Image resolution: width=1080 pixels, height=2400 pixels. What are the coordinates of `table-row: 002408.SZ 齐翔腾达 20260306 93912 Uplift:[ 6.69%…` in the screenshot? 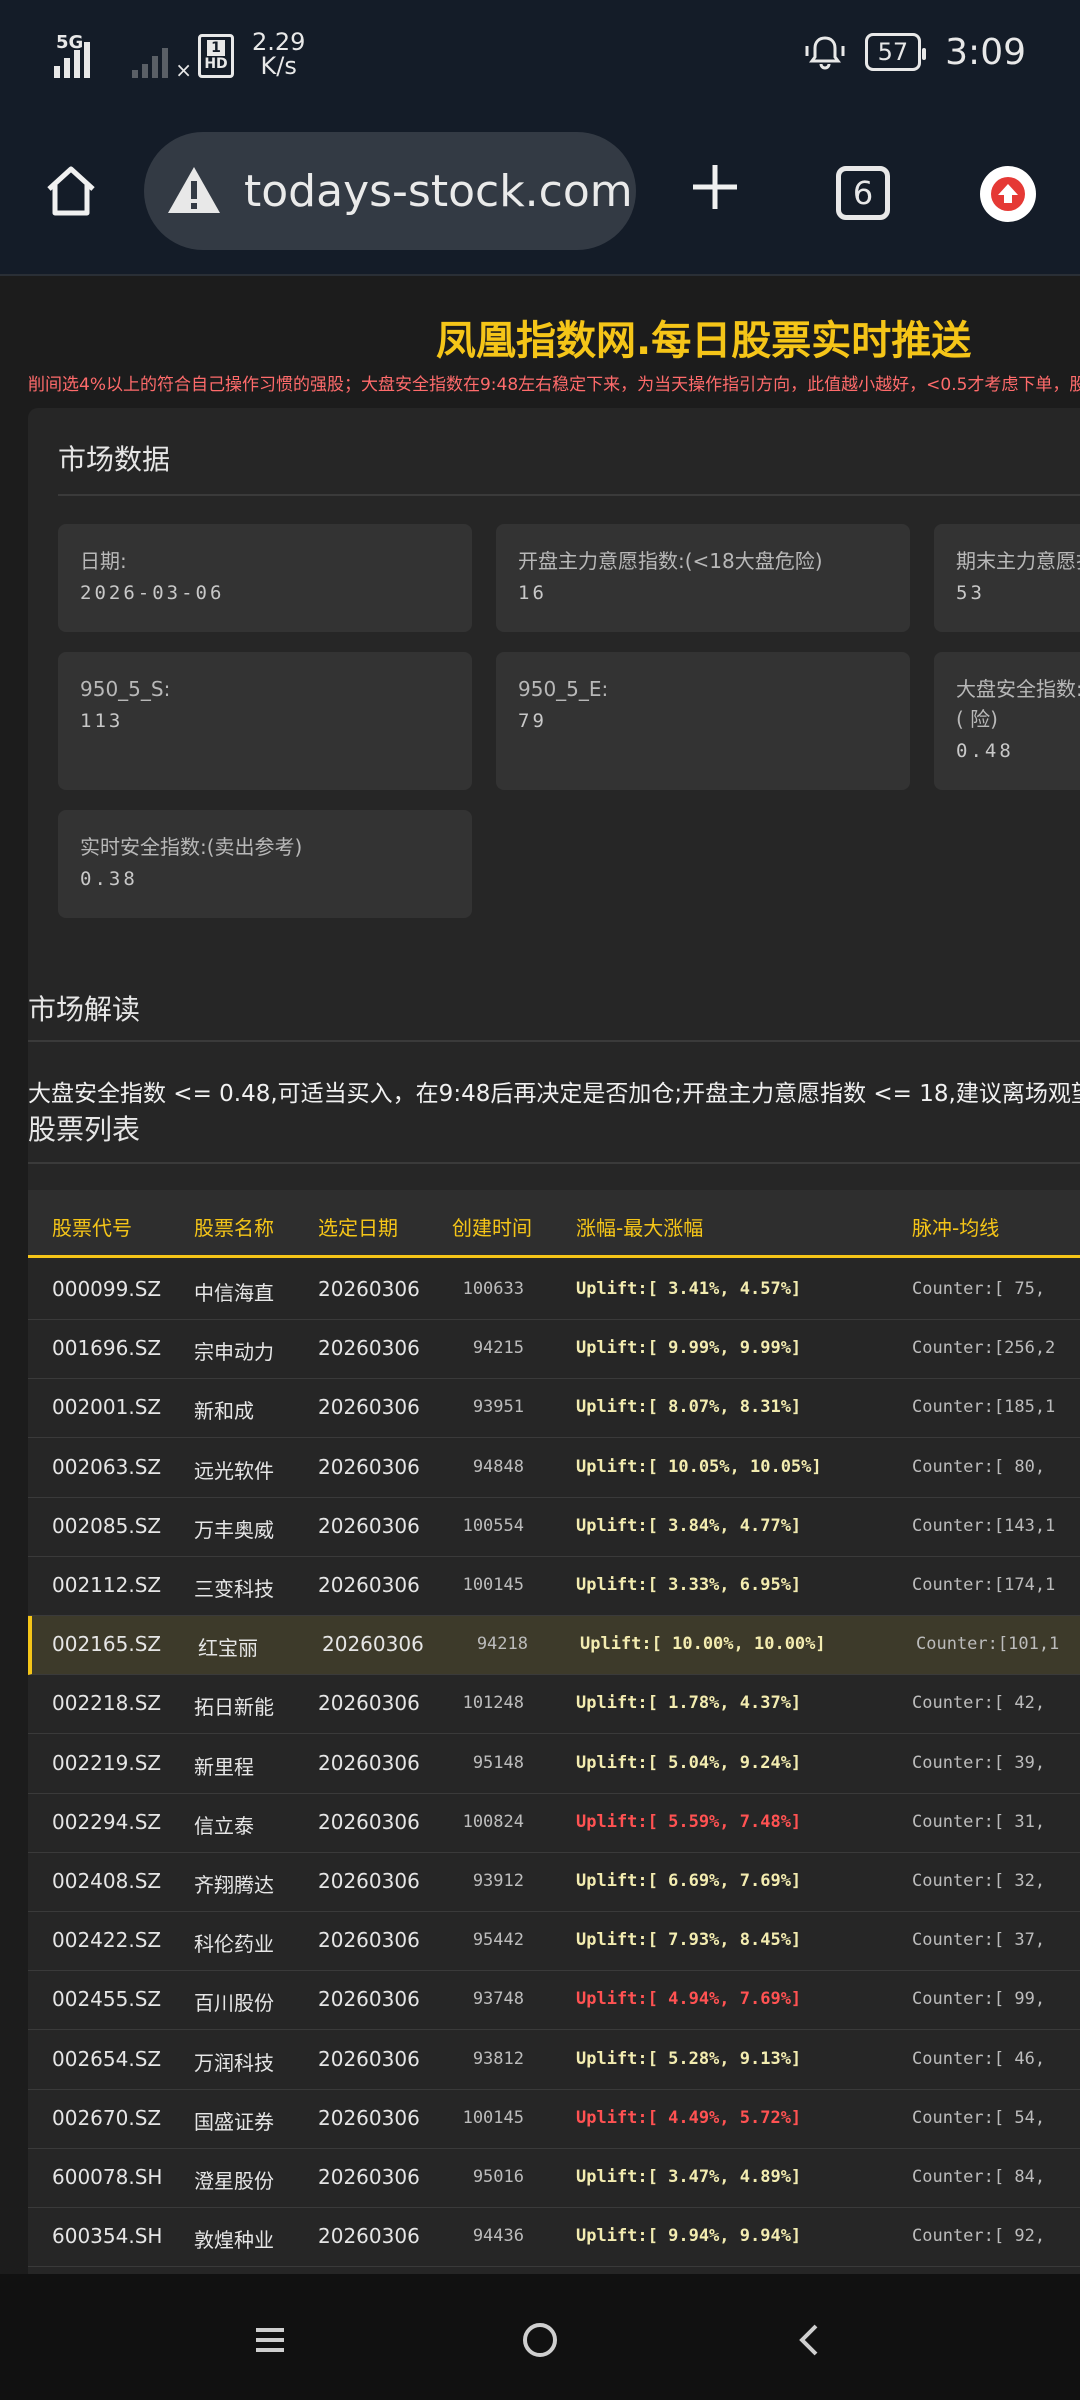 It's located at (554, 1882).